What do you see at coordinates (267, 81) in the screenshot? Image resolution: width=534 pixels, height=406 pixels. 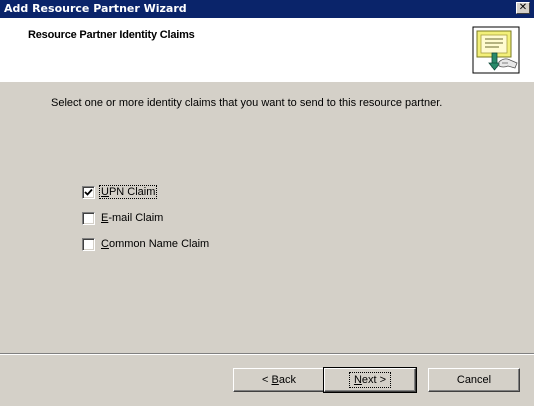 I see `header-divider` at bounding box center [267, 81].